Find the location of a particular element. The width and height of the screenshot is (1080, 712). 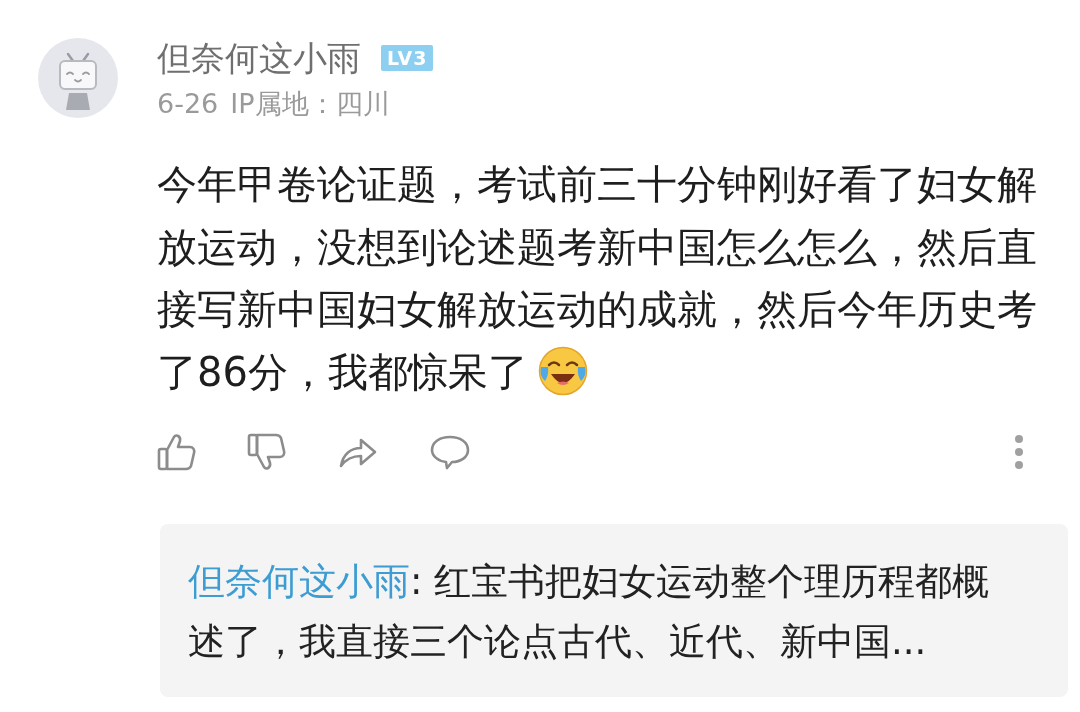

reply-author-link: 但奈何这小雨 is located at coordinates (299, 581).